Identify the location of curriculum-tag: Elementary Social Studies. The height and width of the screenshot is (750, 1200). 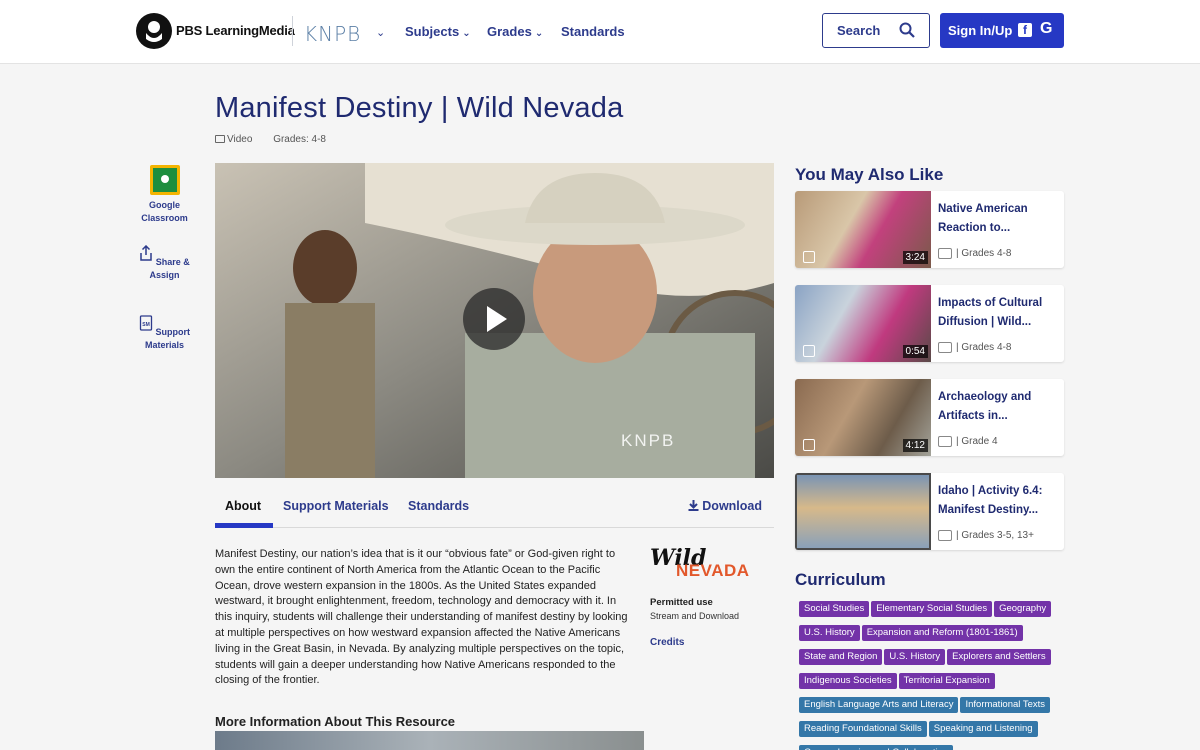
(932, 609).